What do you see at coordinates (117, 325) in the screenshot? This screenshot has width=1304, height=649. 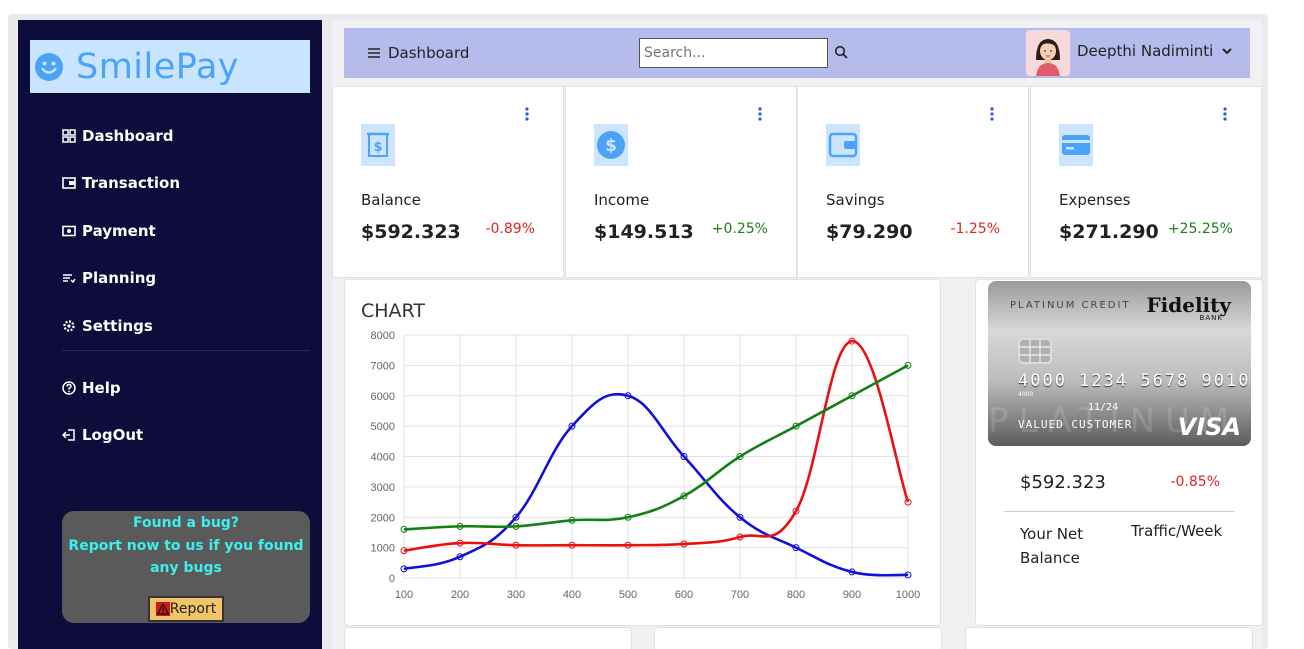 I see `sidebar-item-label: Settings` at bounding box center [117, 325].